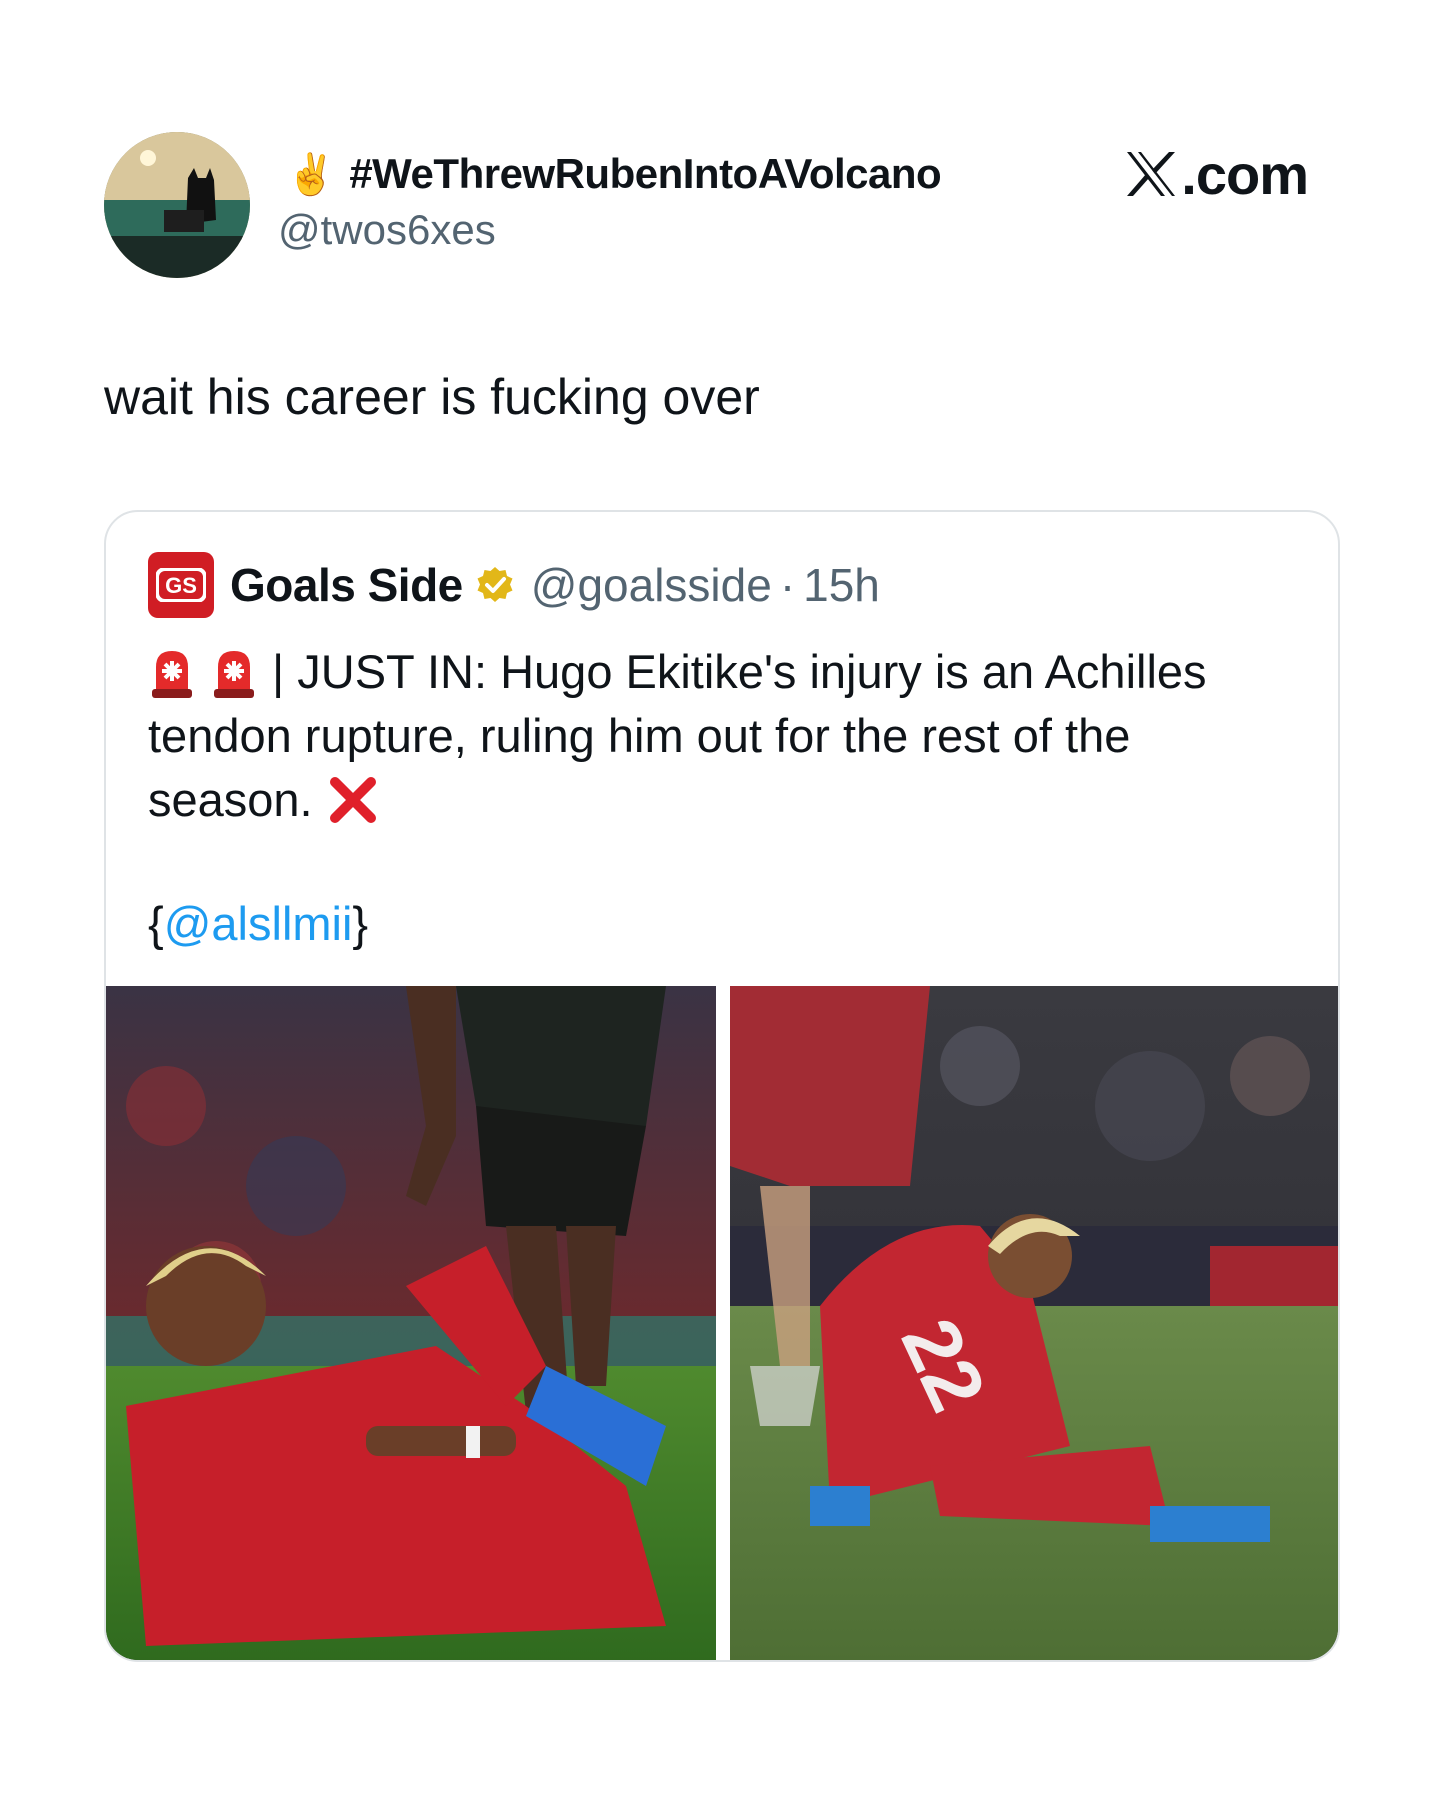 The image size is (1440, 1801). I want to click on quoted-tweet-time: 15h, so click(841, 585).